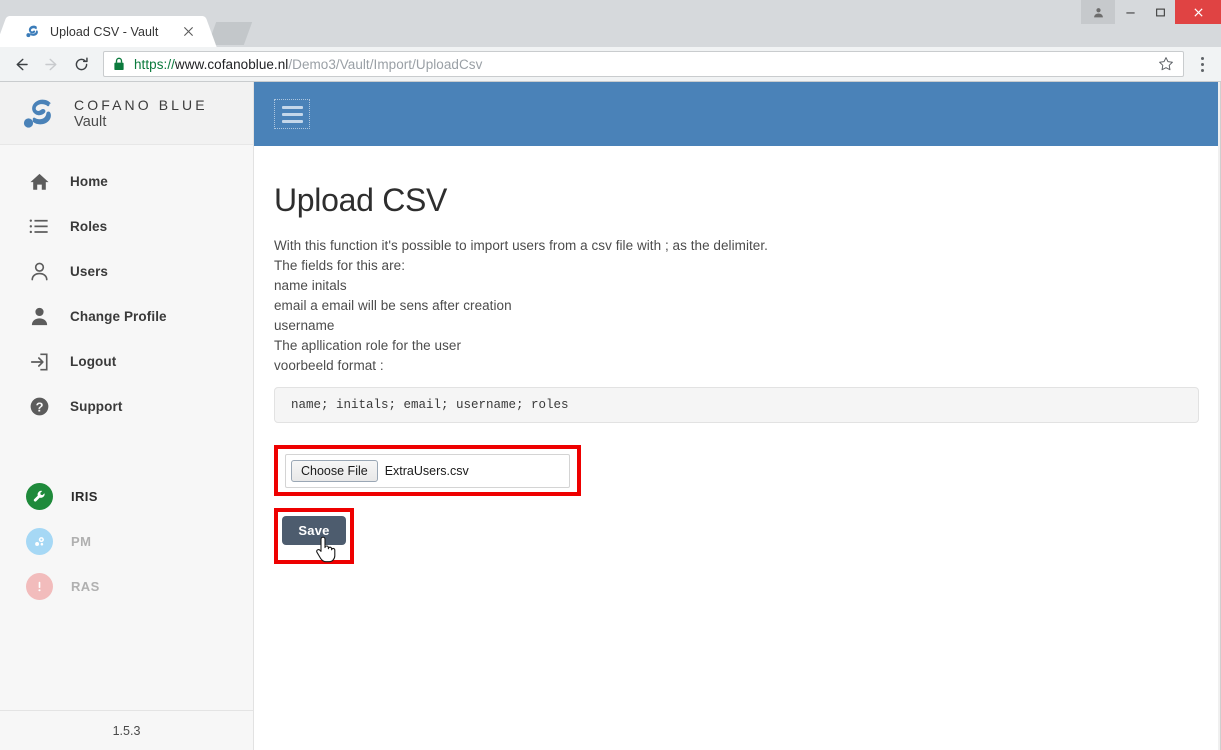 Image resolution: width=1221 pixels, height=750 pixels. Describe the element at coordinates (39, 496) in the screenshot. I see `wrench-icon` at that location.